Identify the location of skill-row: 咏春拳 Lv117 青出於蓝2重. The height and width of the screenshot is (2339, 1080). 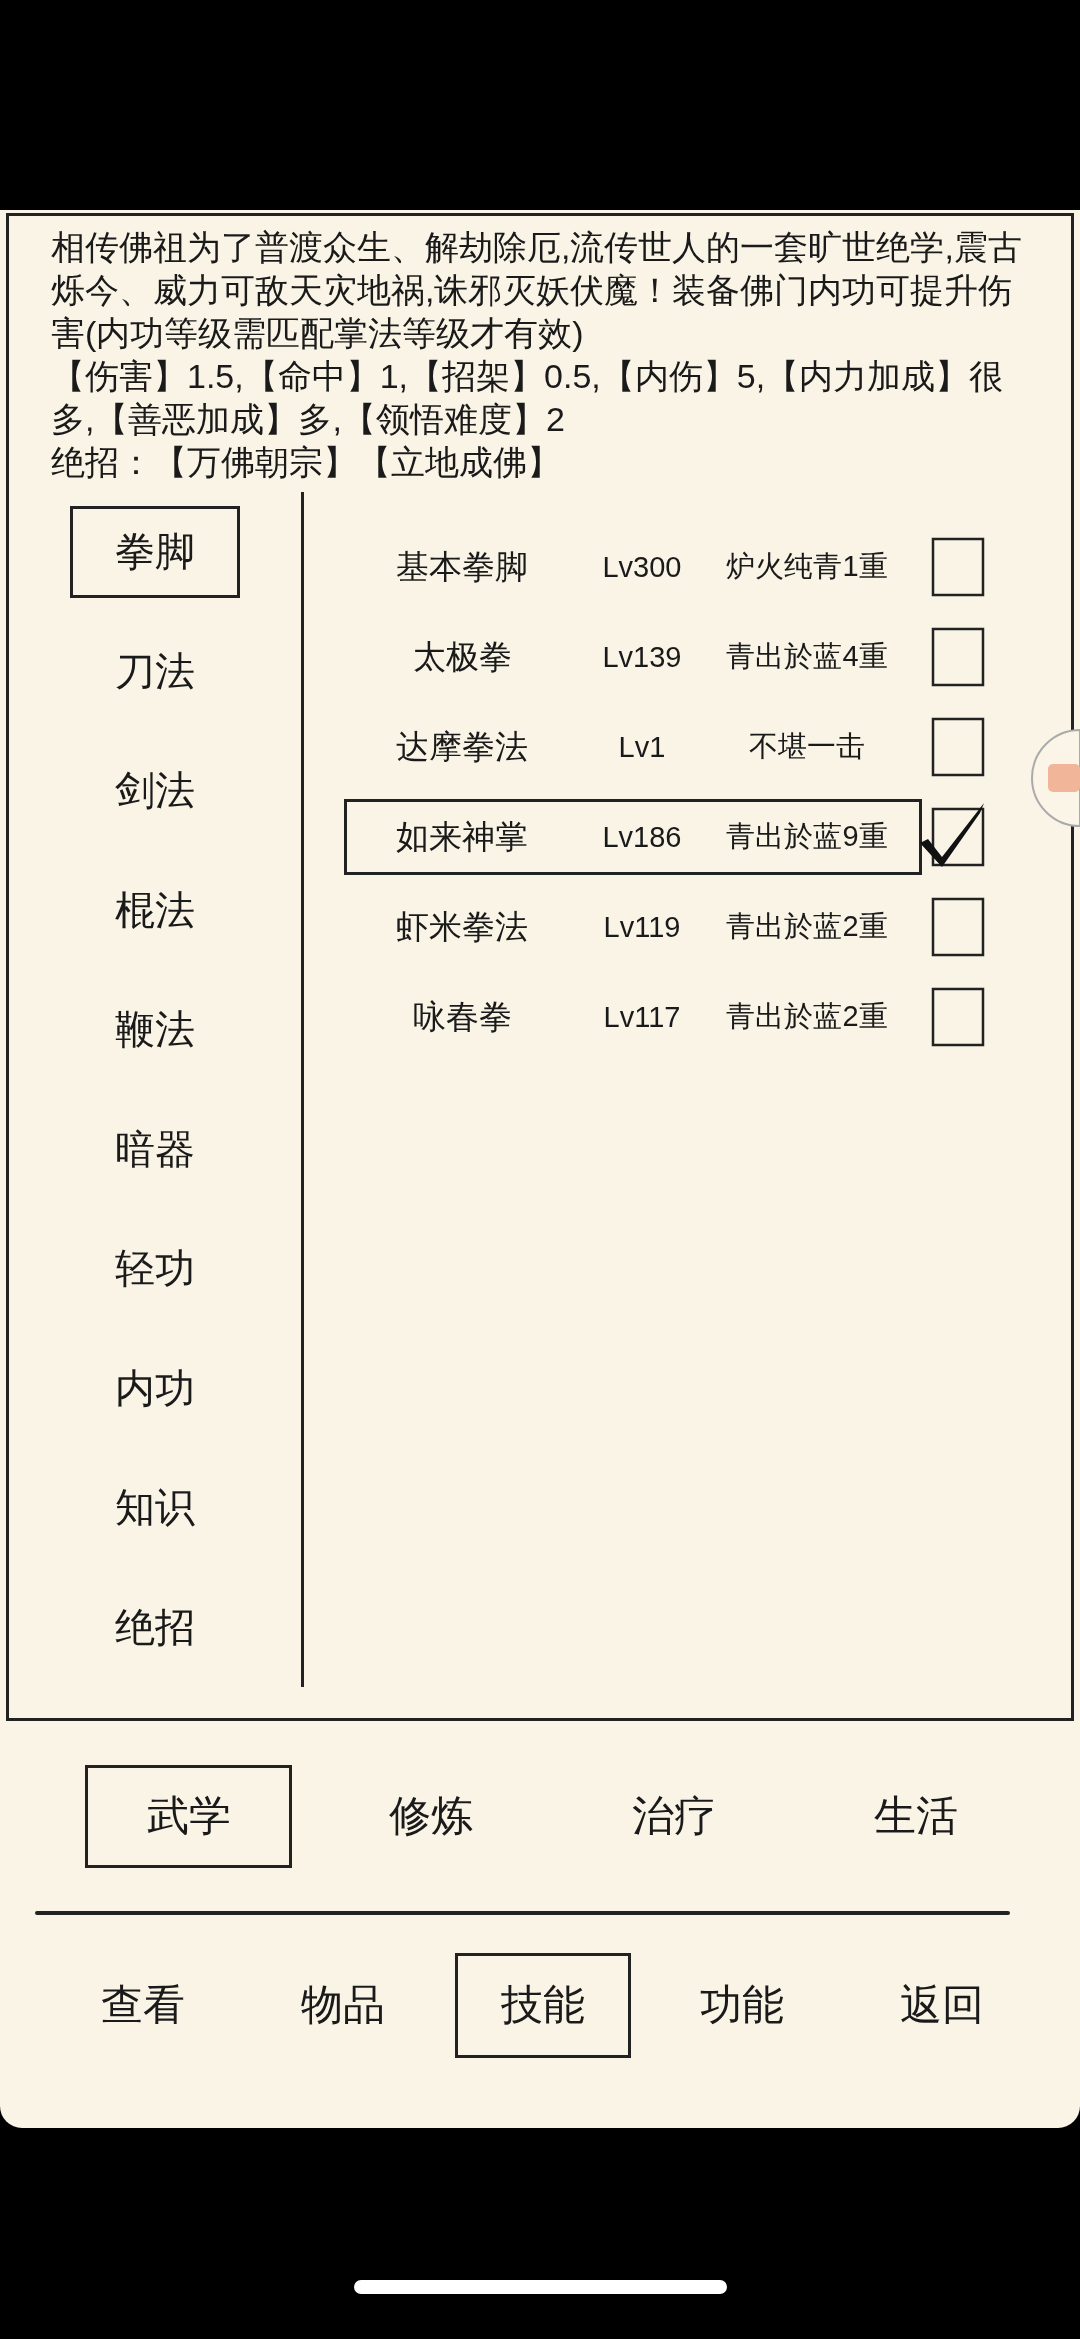
(633, 1017).